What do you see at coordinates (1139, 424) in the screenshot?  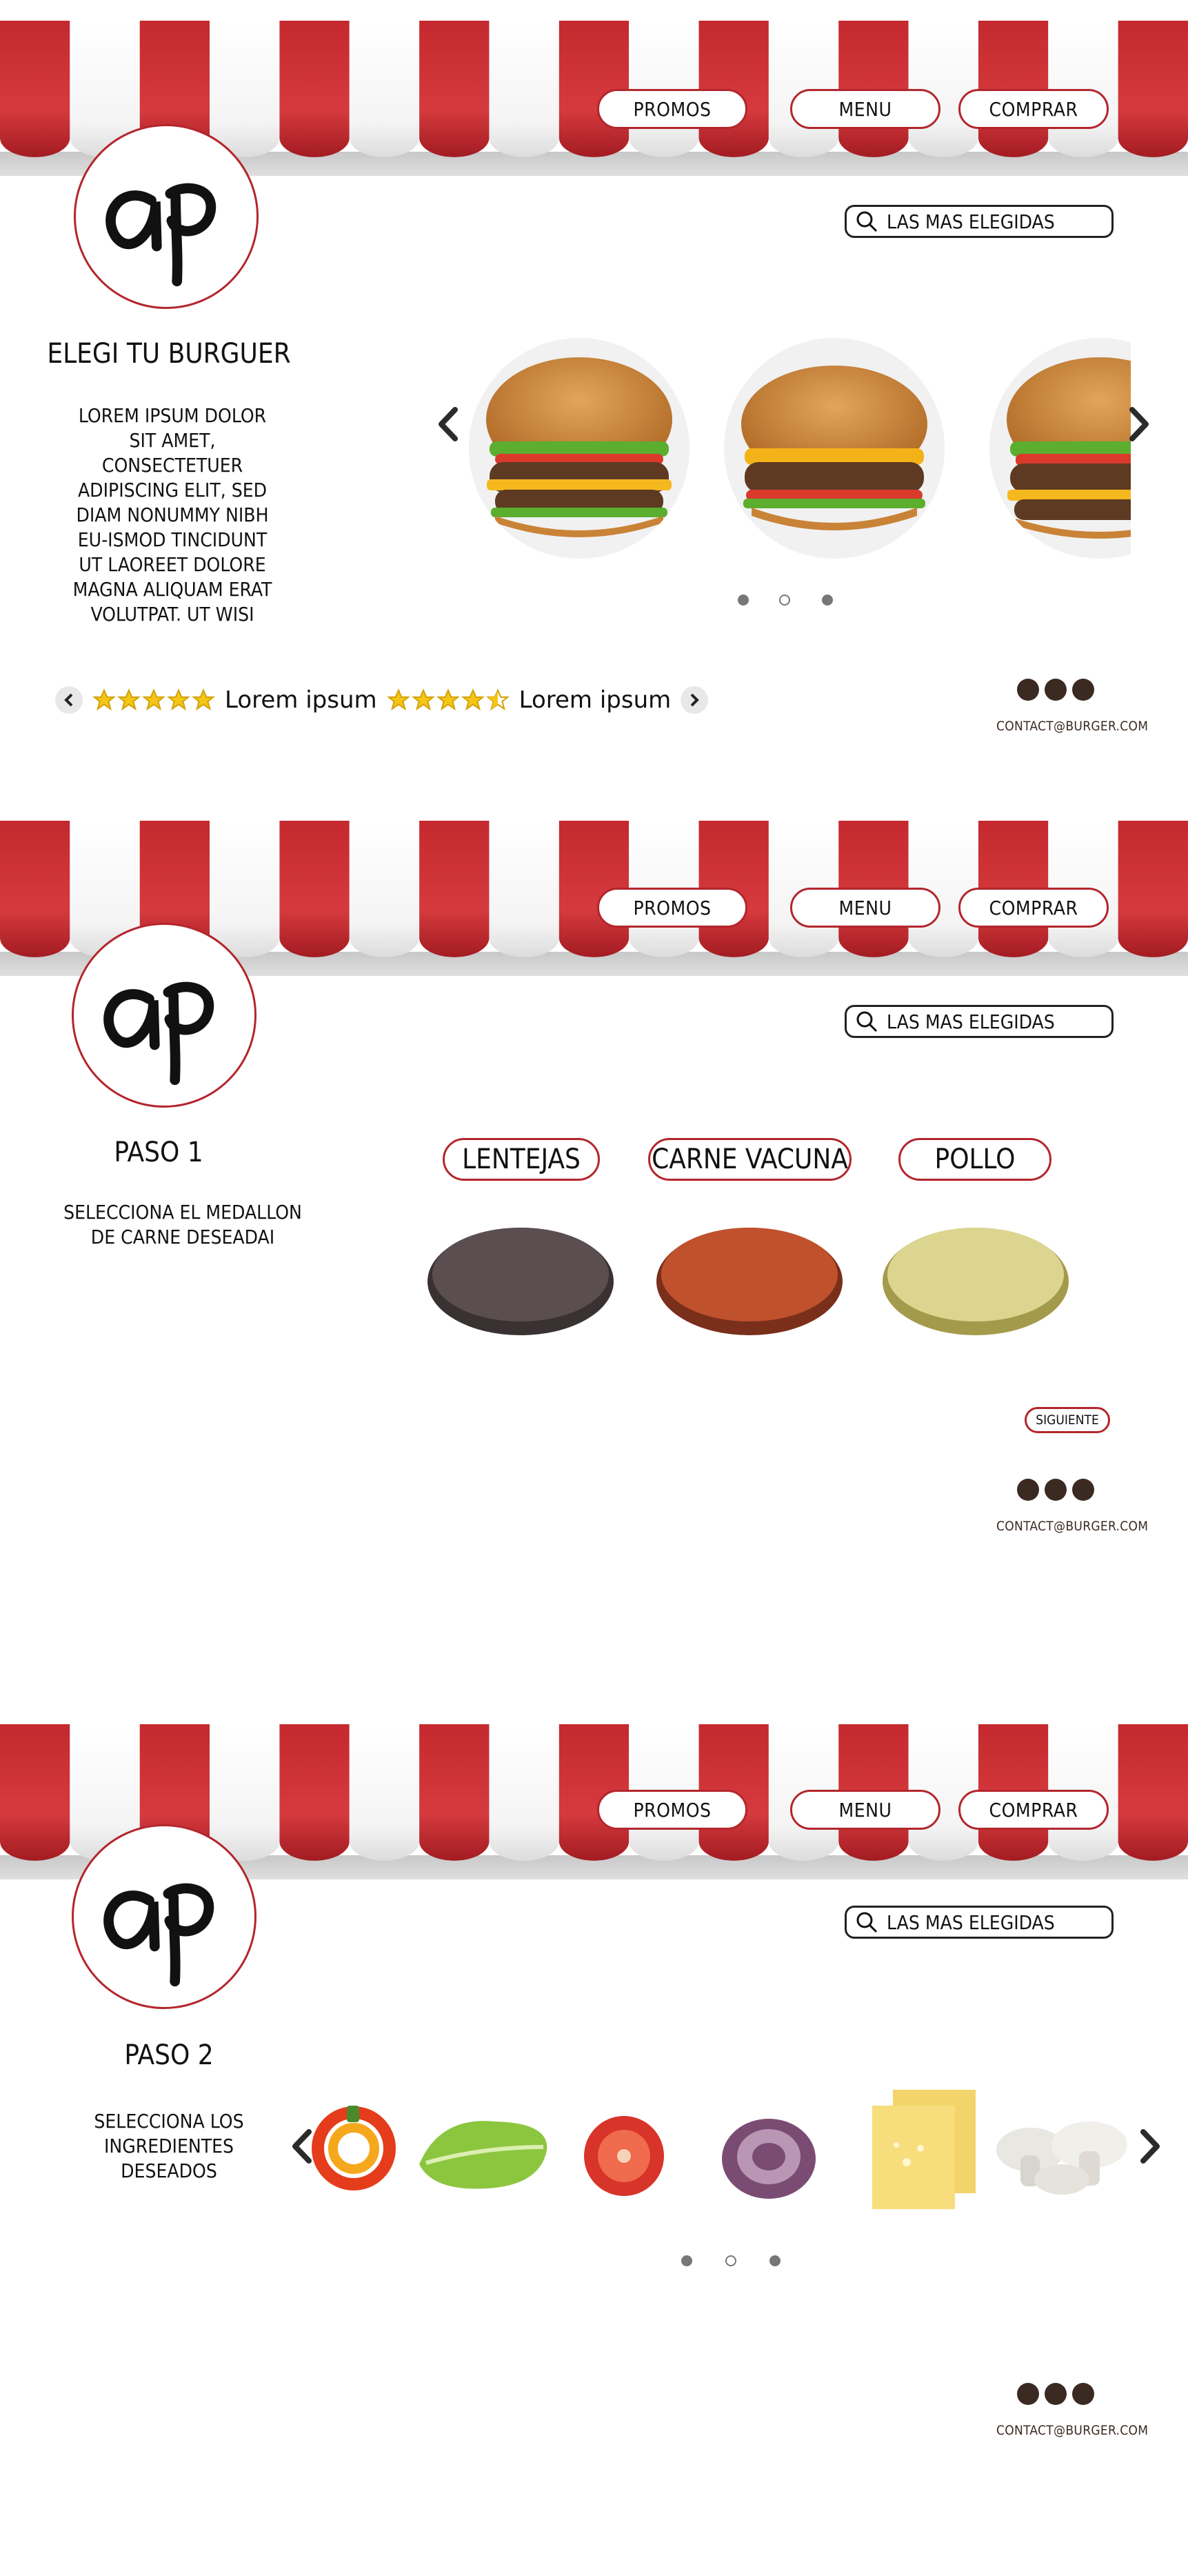 I see `carousel-next-arrow` at bounding box center [1139, 424].